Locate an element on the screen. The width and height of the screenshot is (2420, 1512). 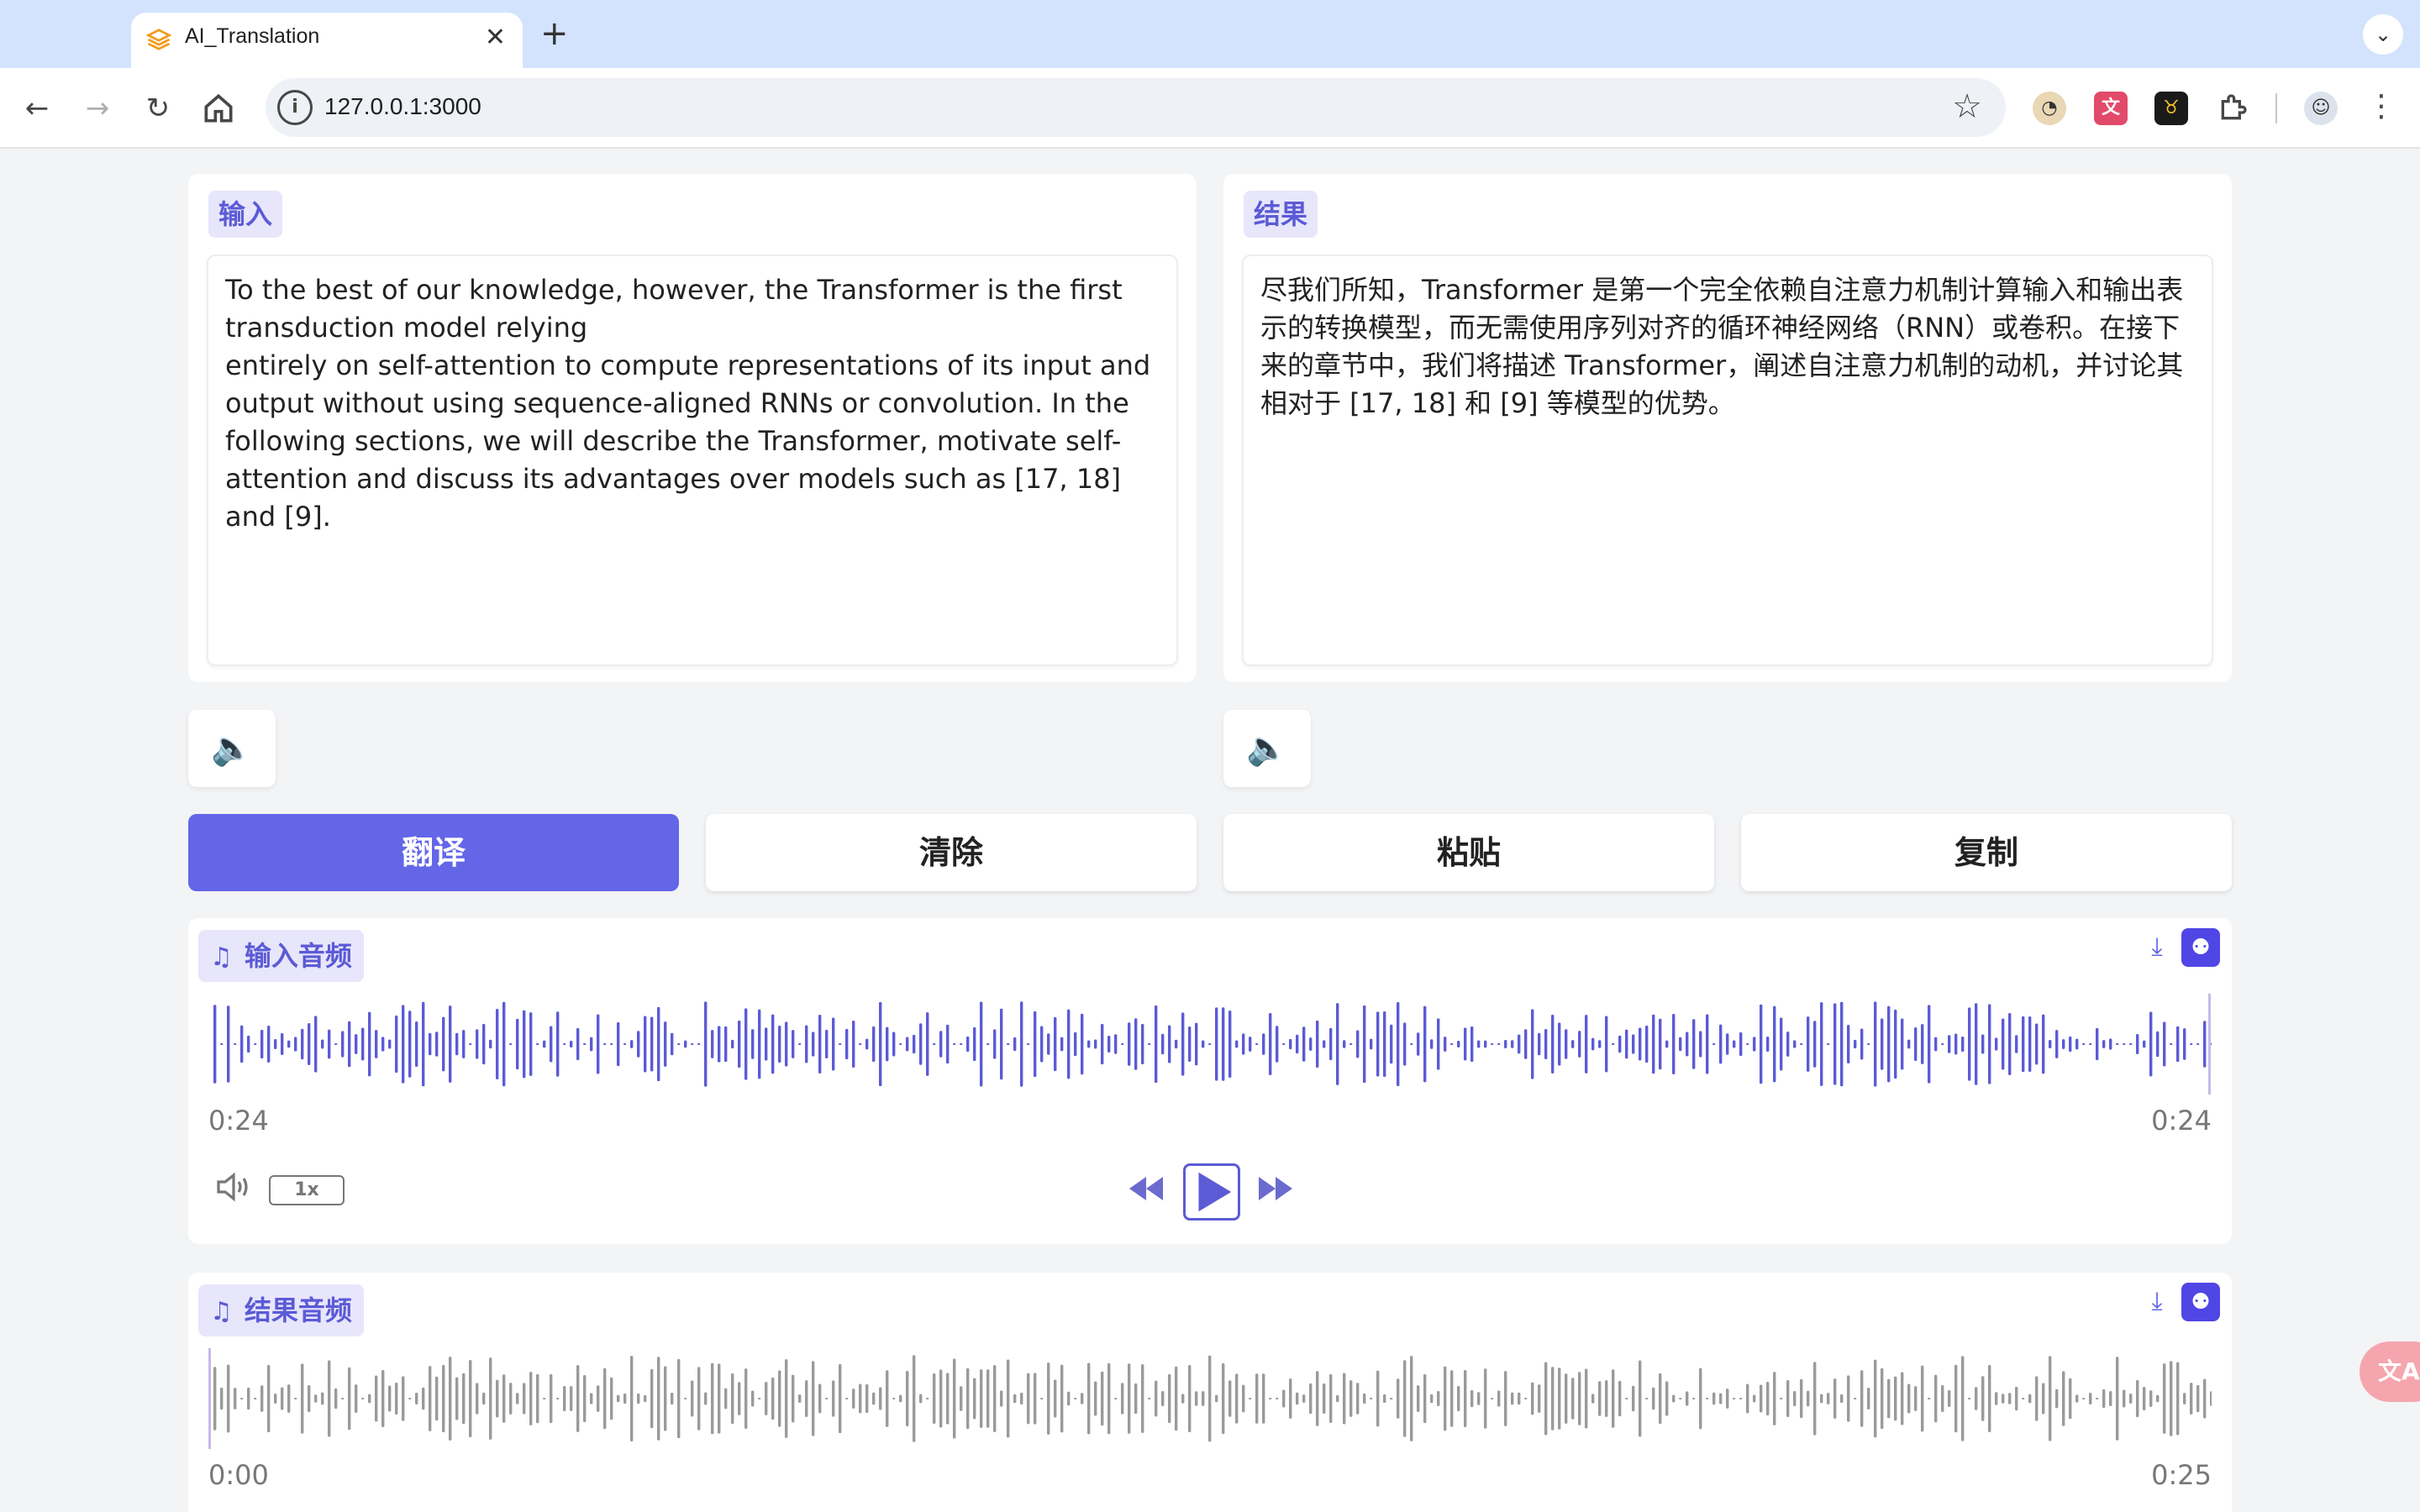
back-icon: ← is located at coordinates (36, 108).